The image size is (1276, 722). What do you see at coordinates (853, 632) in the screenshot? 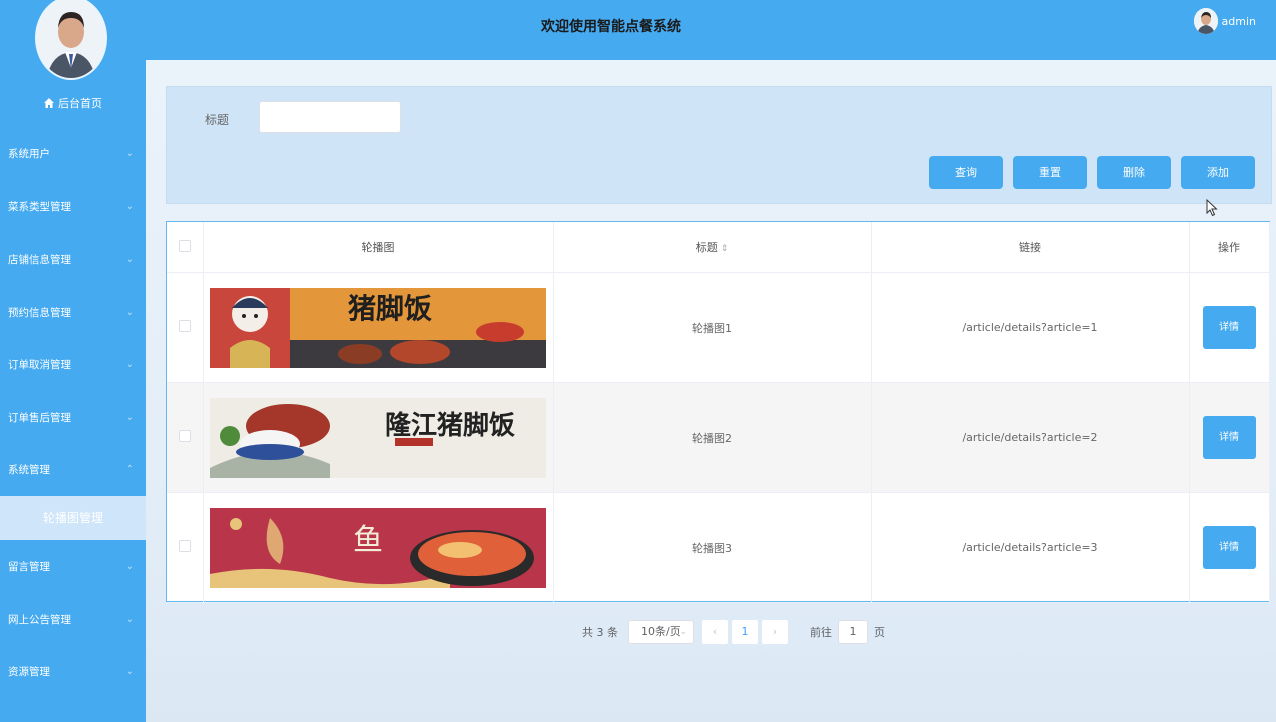
I see `goto-page-input: 1` at bounding box center [853, 632].